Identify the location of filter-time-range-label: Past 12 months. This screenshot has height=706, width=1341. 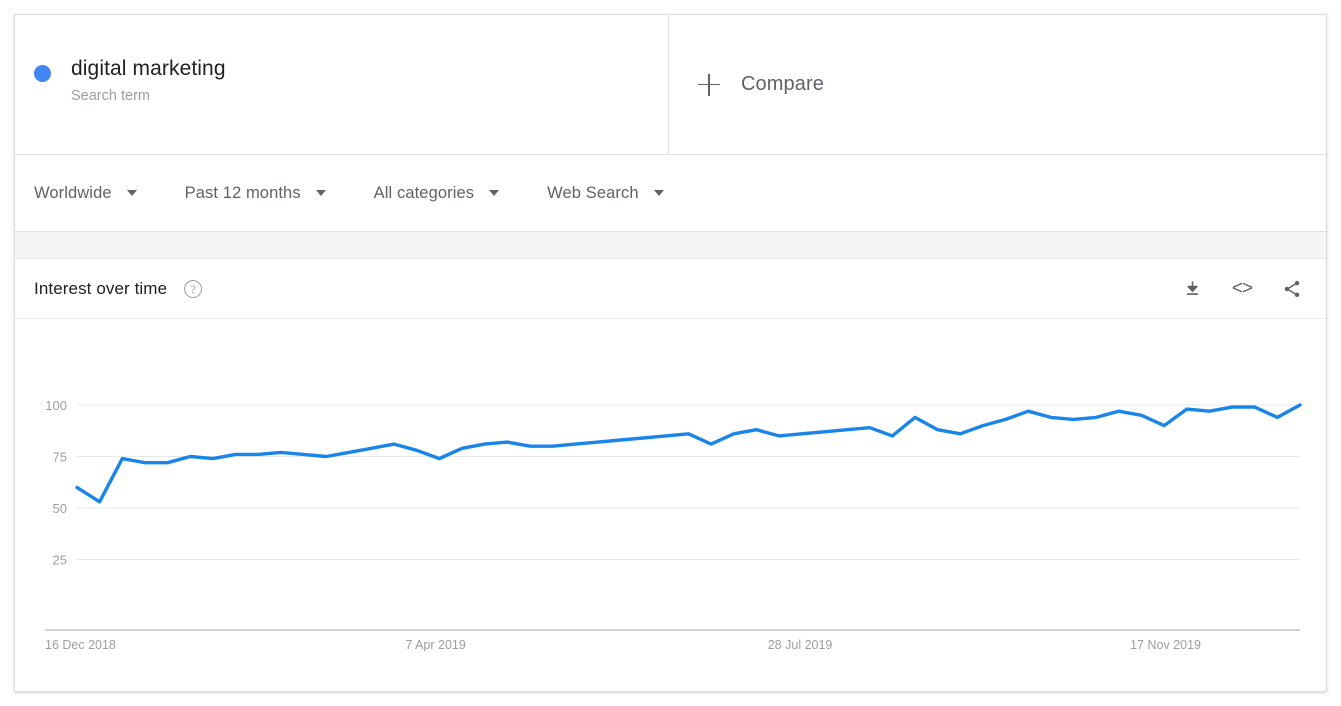
(242, 192).